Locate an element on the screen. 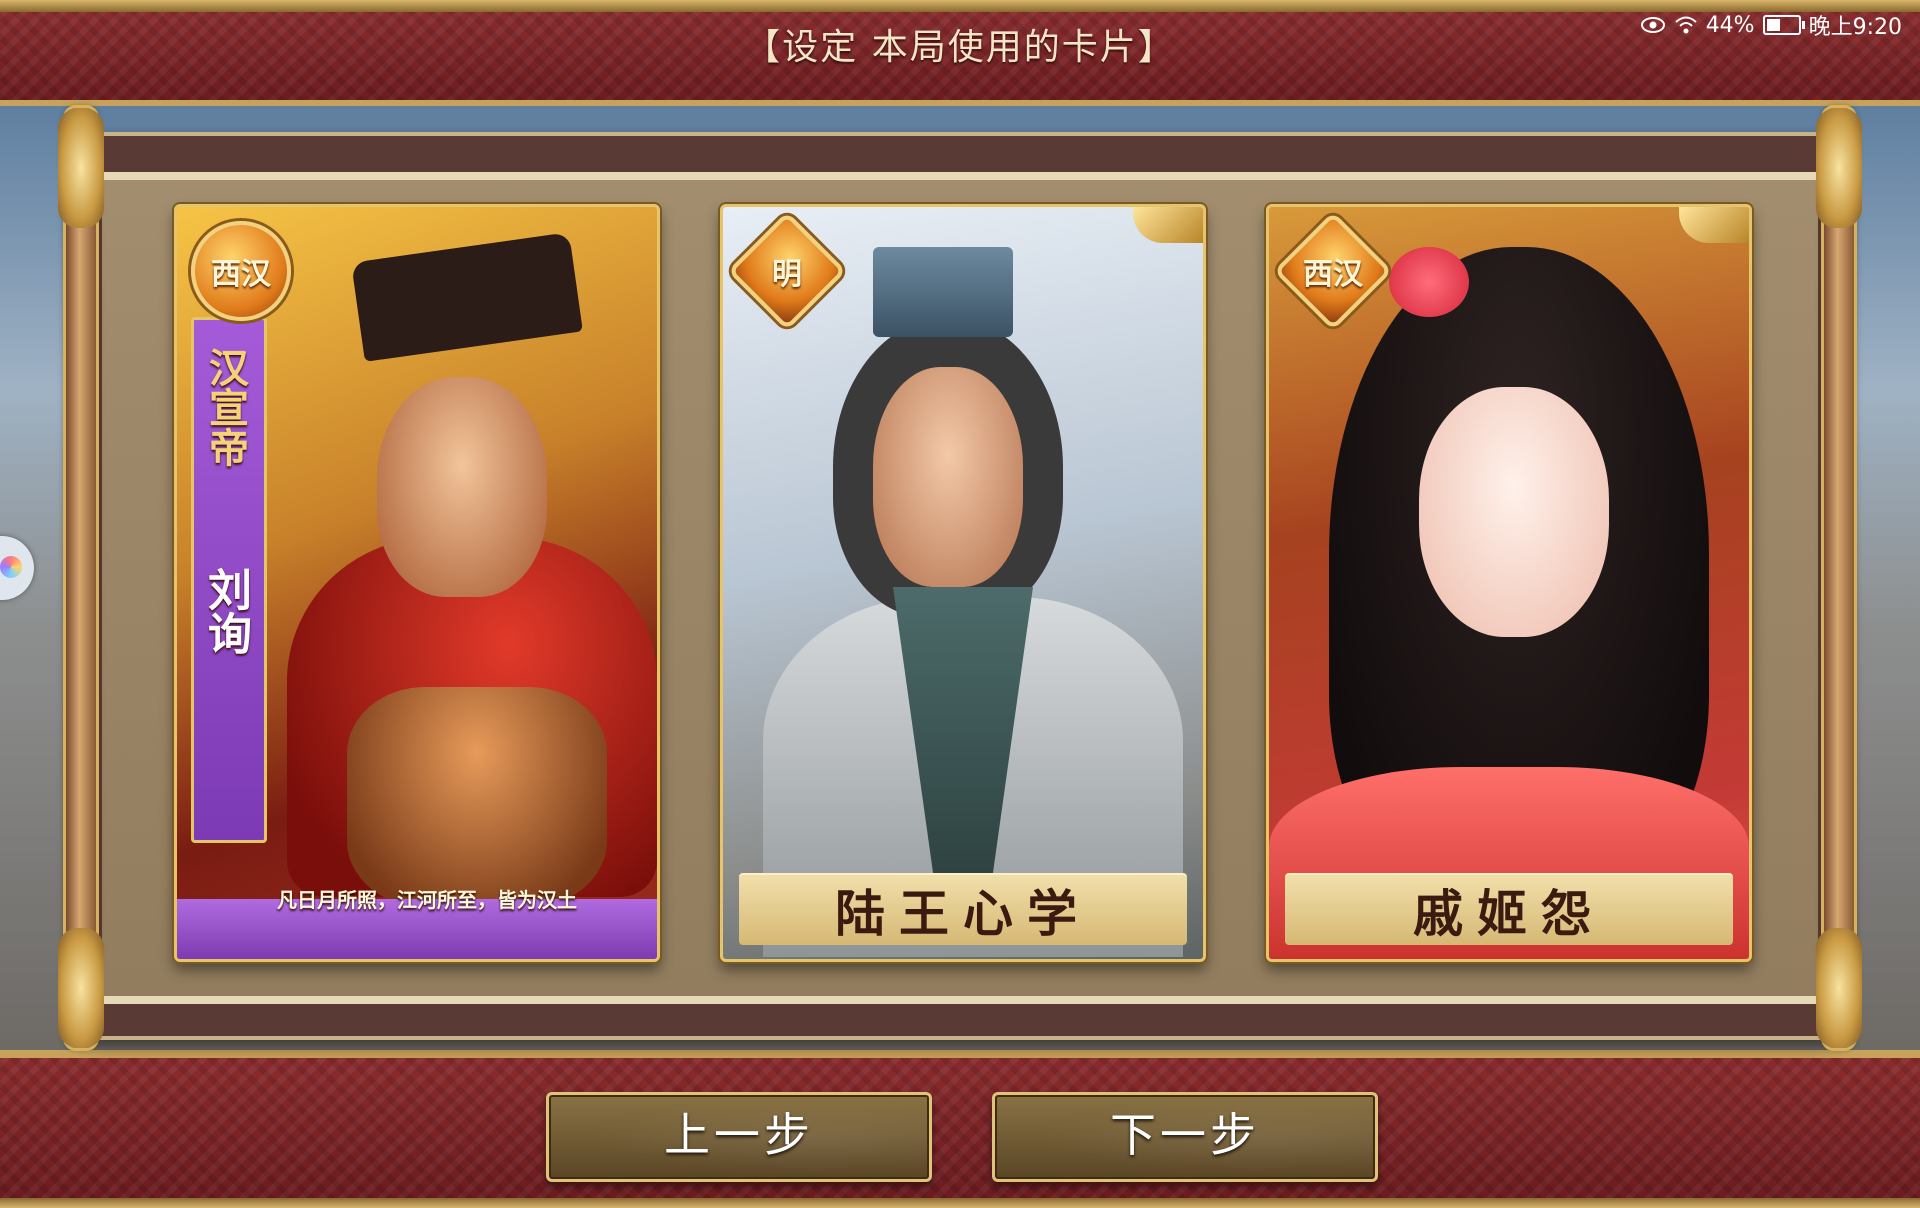  rod-cap-top-left is located at coordinates (81, 168).